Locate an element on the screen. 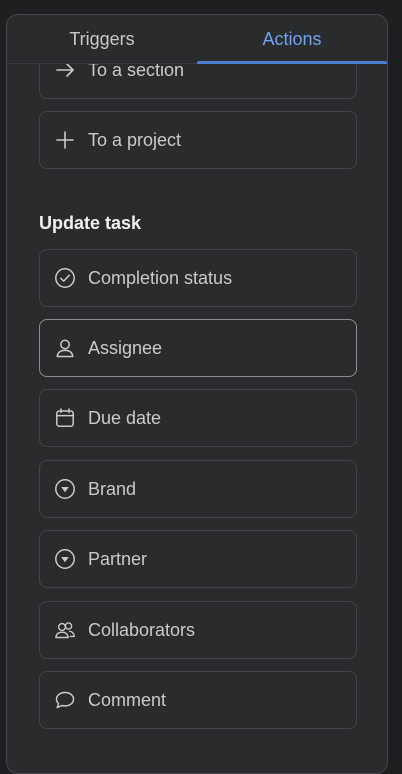  action-due-date: Due date is located at coordinates (198, 418).